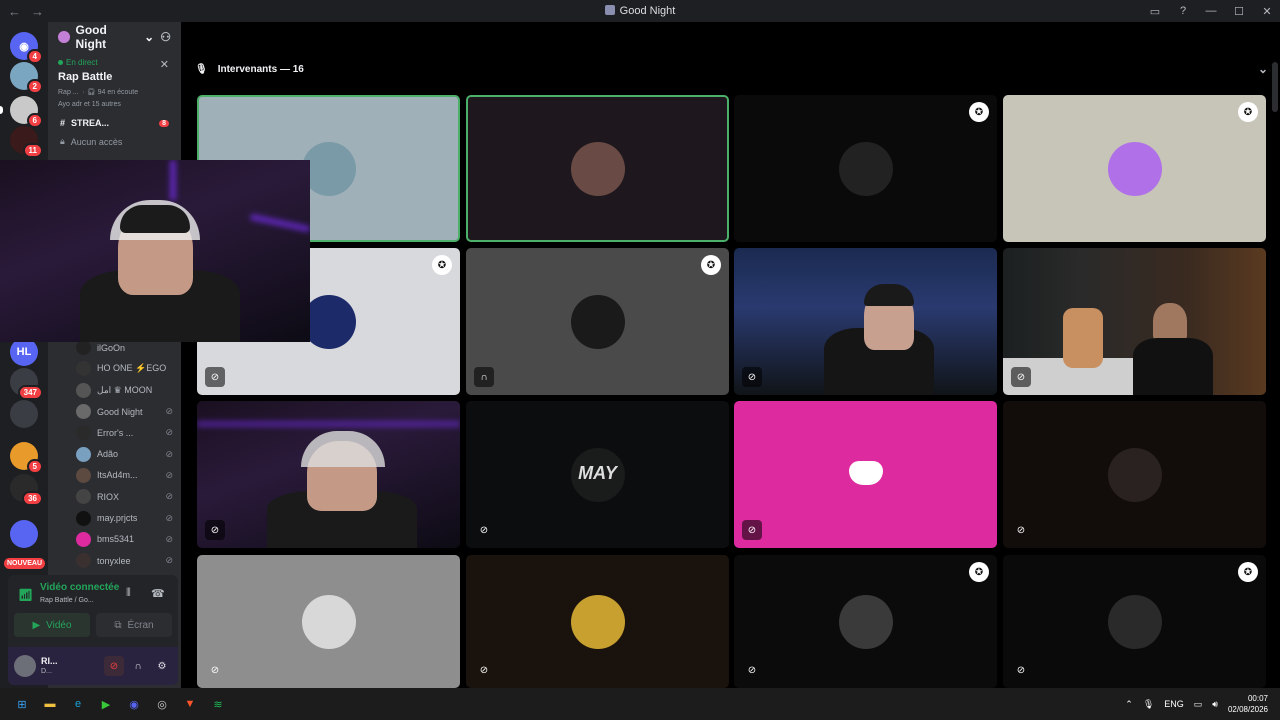 The height and width of the screenshot is (720, 1280). I want to click on member-item: امل ♛ MOON, so click(114, 390).